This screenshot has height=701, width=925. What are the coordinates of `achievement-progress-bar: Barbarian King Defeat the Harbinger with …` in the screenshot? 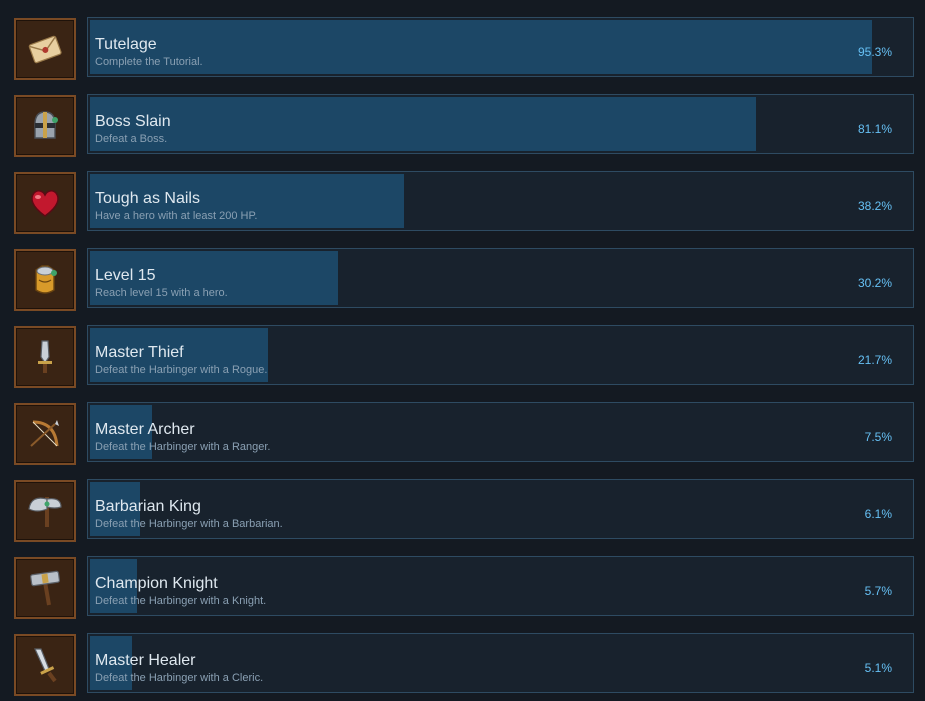 It's located at (500, 509).